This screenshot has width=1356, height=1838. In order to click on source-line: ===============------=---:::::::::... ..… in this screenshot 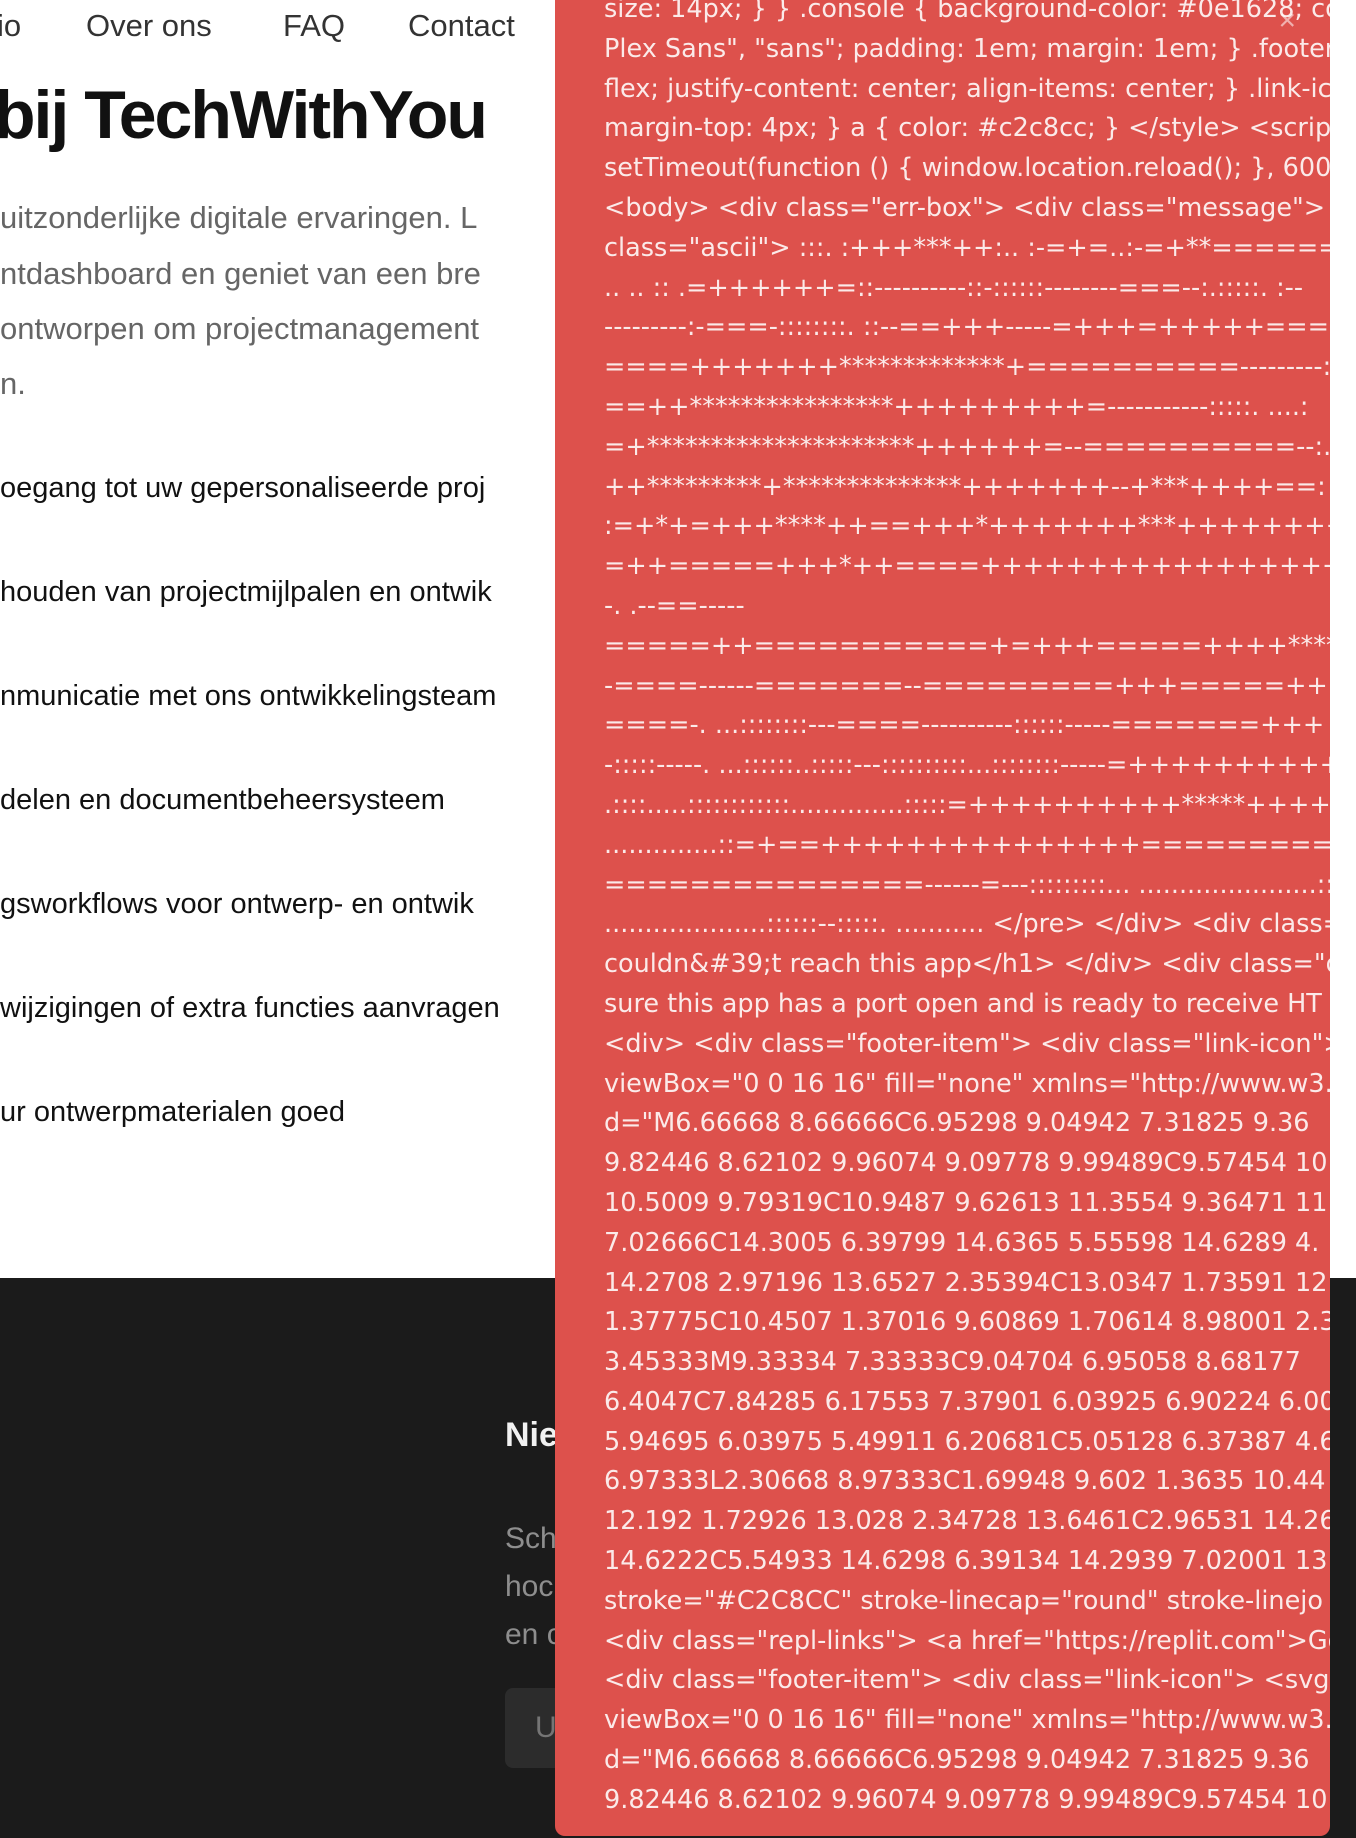, I will do `click(967, 884)`.